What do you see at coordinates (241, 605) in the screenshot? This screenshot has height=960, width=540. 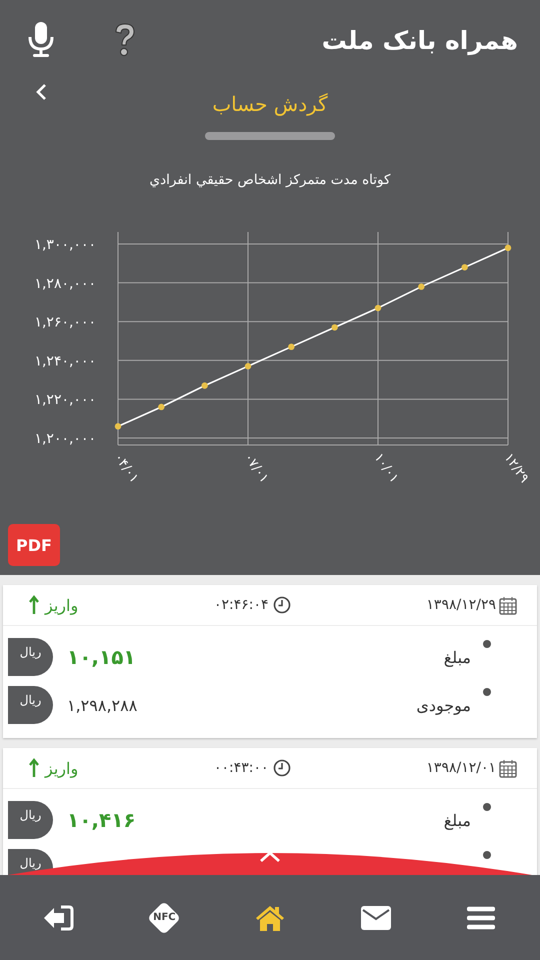 I see `transaction-time: ۰۲:۴۶:۰۴` at bounding box center [241, 605].